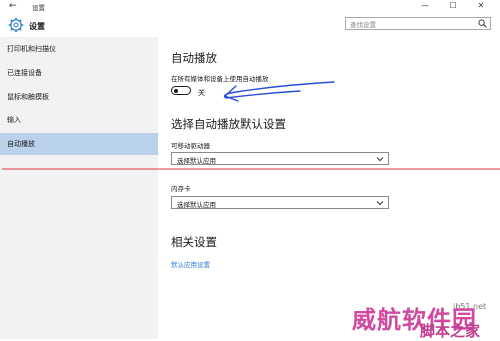 The image size is (500, 341). I want to click on sidebar-item-label: 自动播放, so click(21, 144).